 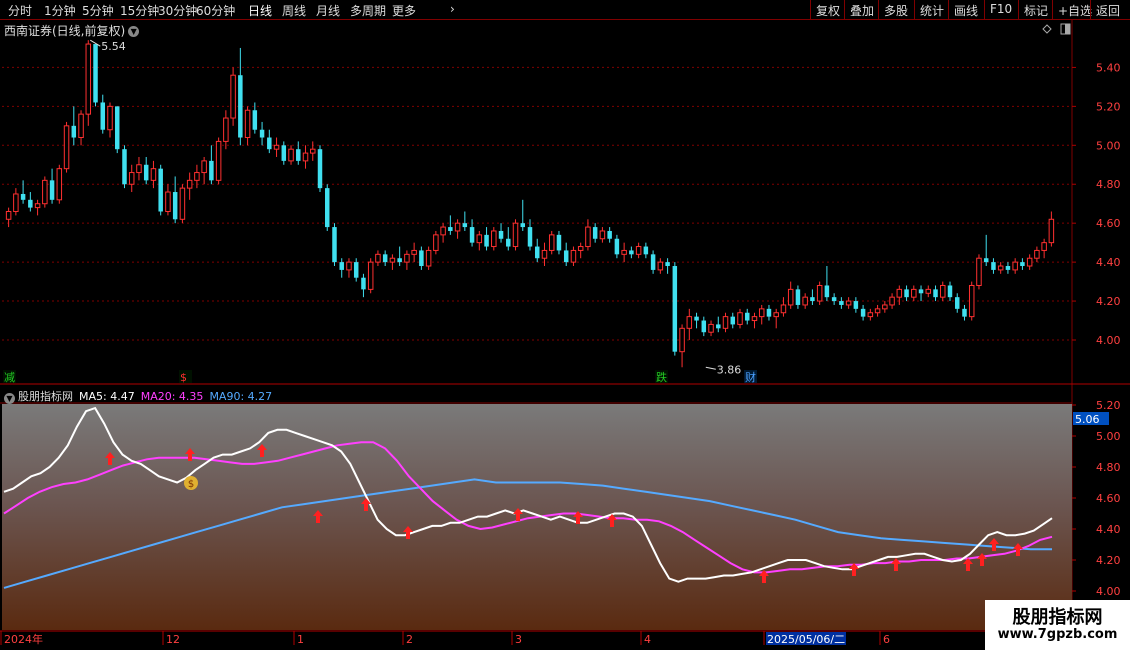 What do you see at coordinates (518, 639) in the screenshot?
I see `x-label-mar: 3` at bounding box center [518, 639].